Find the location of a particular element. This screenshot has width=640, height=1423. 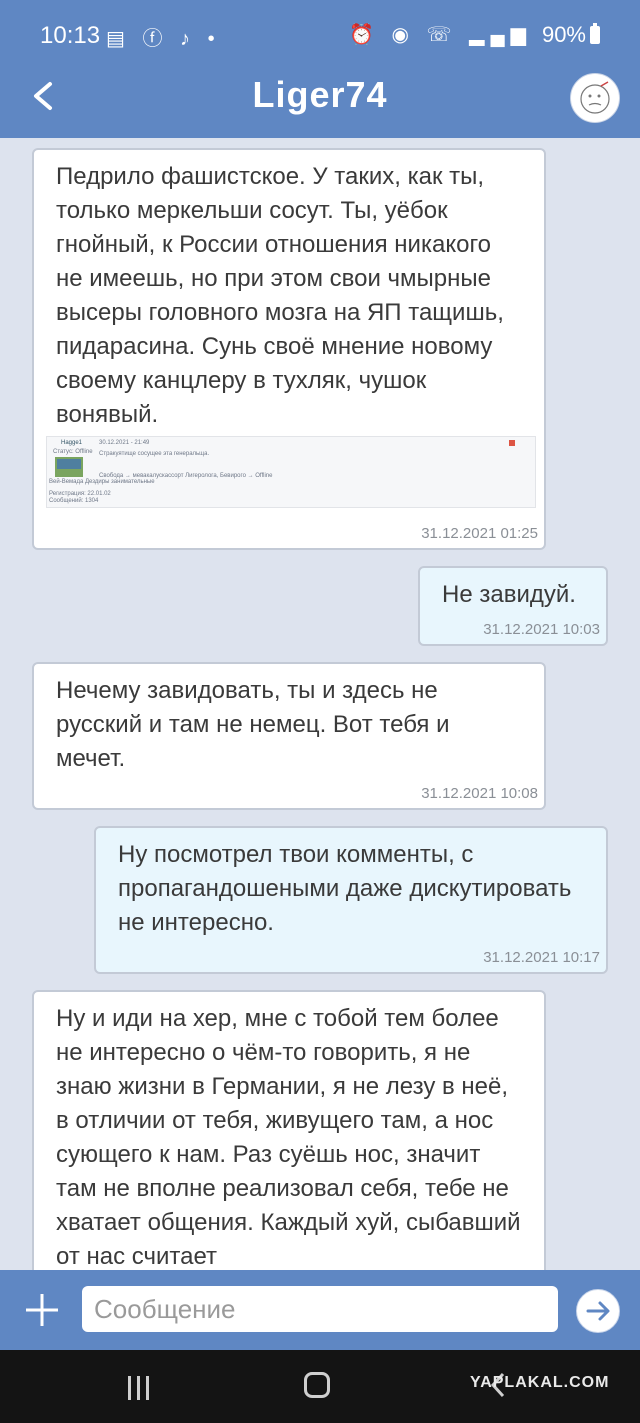

message-timestamp: 31.12.2021 10:08 is located at coordinates (479, 793).